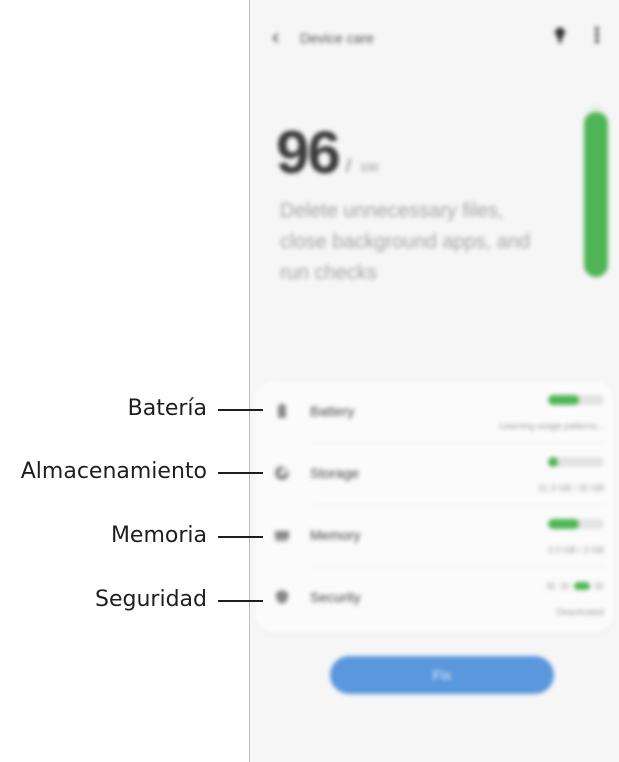 Image resolution: width=619 pixels, height=762 pixels. I want to click on callout-line-memory, so click(240, 537).